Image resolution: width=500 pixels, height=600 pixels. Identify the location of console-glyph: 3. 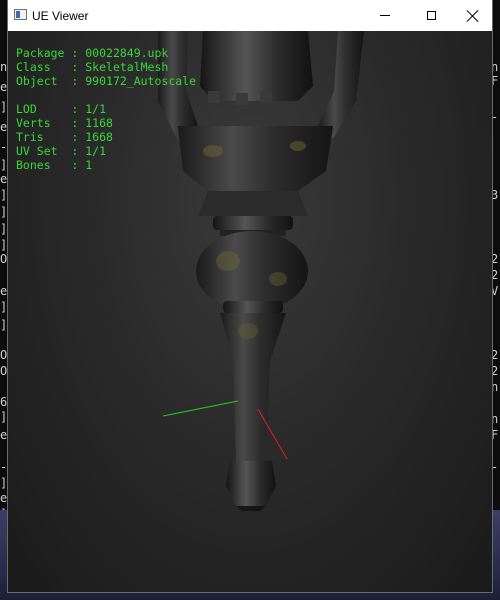
(495, 195).